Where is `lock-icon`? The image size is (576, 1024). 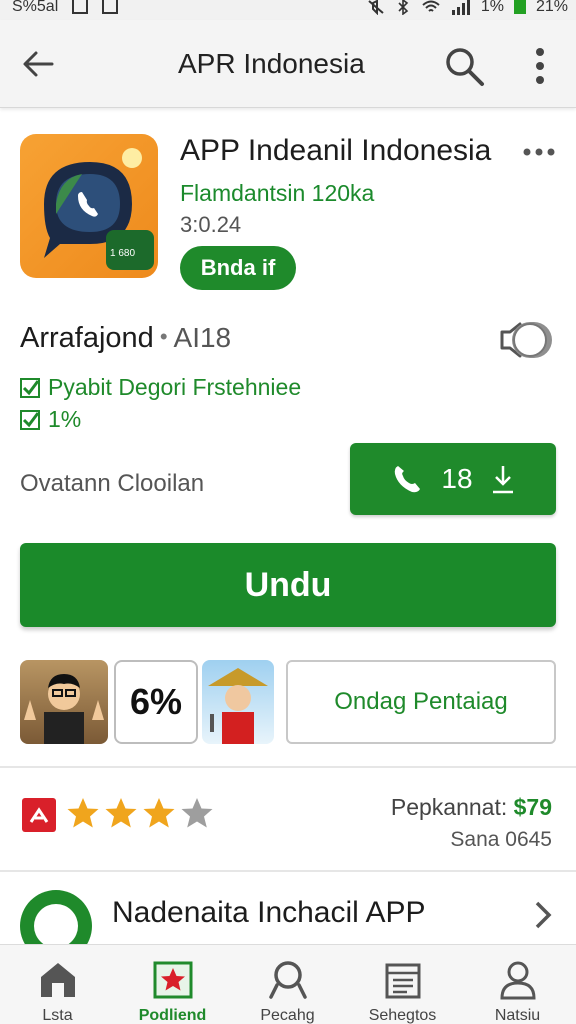
lock-icon is located at coordinates (56, 917).